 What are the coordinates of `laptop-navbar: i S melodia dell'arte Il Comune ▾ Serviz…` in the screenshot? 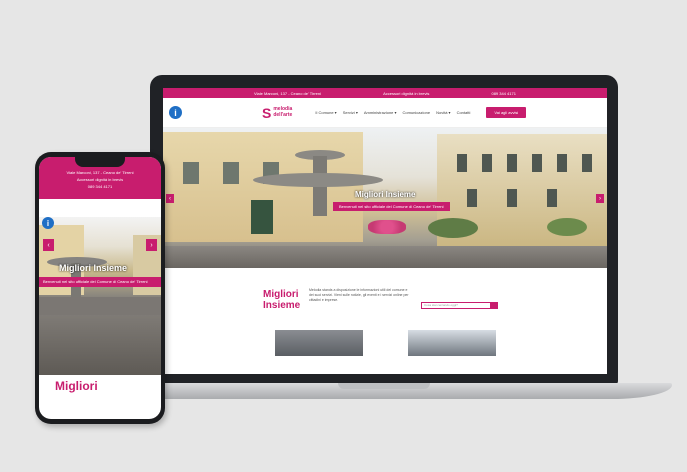 It's located at (385, 113).